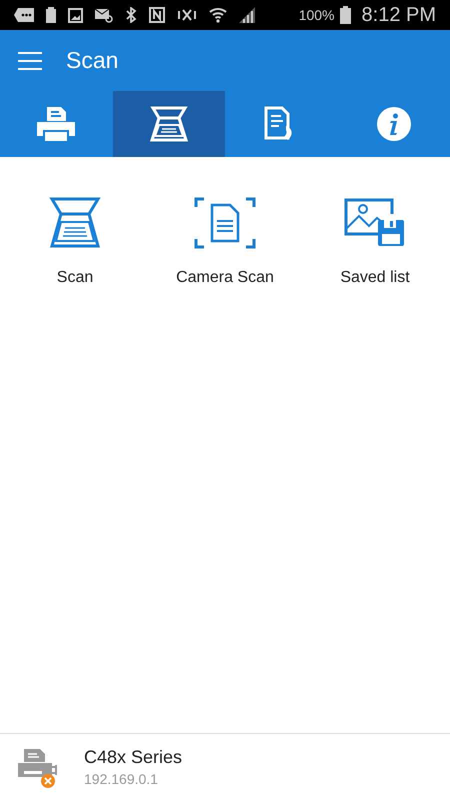 The image size is (450, 800). What do you see at coordinates (187, 15) in the screenshot?
I see `vibrate-off-icon` at bounding box center [187, 15].